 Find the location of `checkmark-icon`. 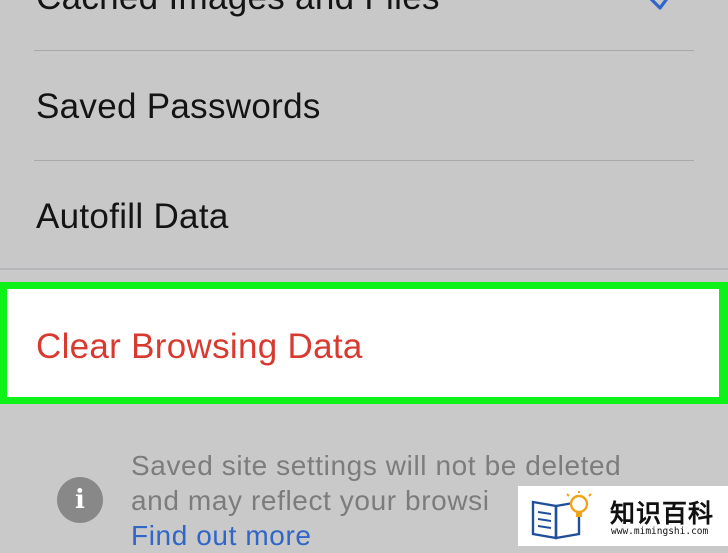

checkmark-icon is located at coordinates (658, 5).